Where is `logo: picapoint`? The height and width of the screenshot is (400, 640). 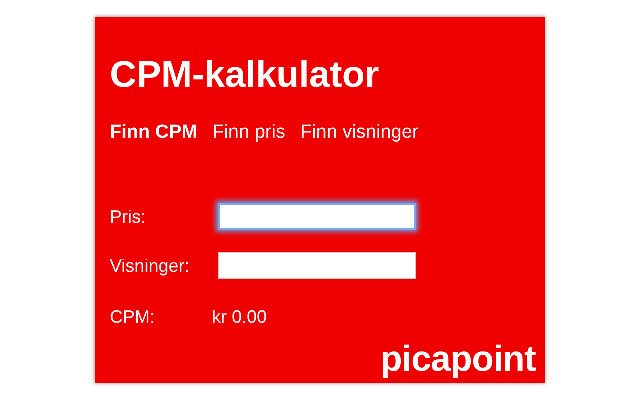 logo: picapoint is located at coordinates (458, 359).